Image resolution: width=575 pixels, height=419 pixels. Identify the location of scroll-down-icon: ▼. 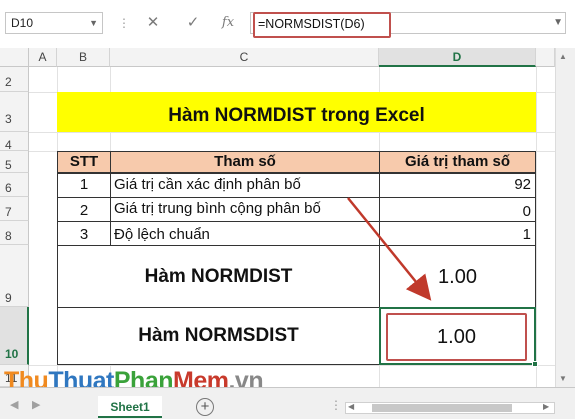
(563, 378).